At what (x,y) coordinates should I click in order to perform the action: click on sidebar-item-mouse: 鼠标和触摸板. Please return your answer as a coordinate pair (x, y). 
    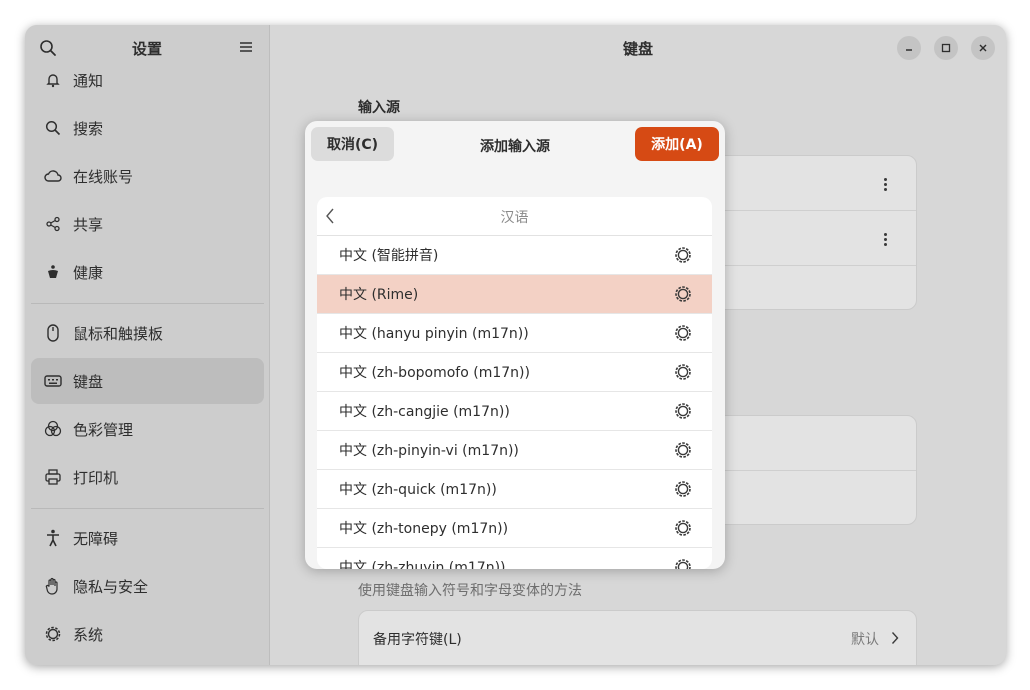
    Looking at the image, I should click on (147, 333).